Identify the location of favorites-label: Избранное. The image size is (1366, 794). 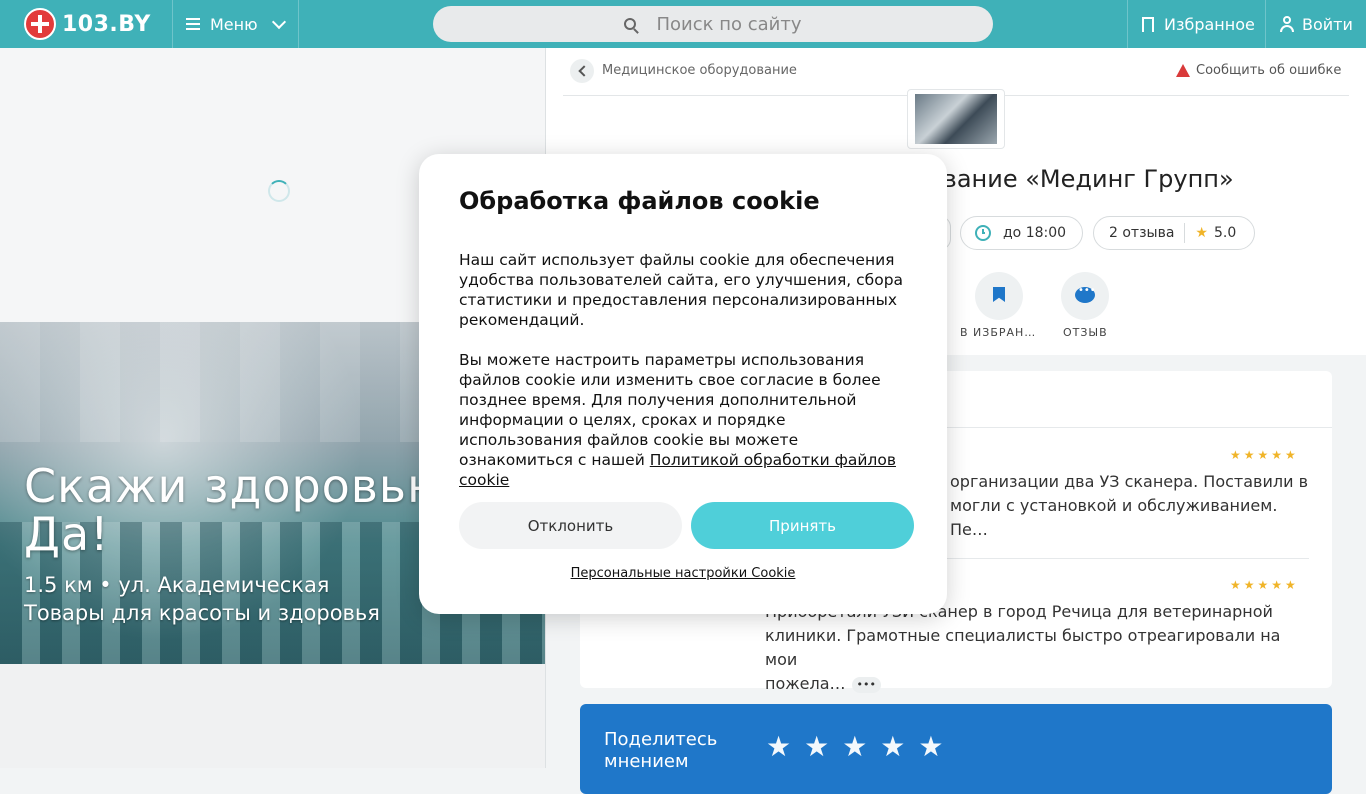
(1209, 24).